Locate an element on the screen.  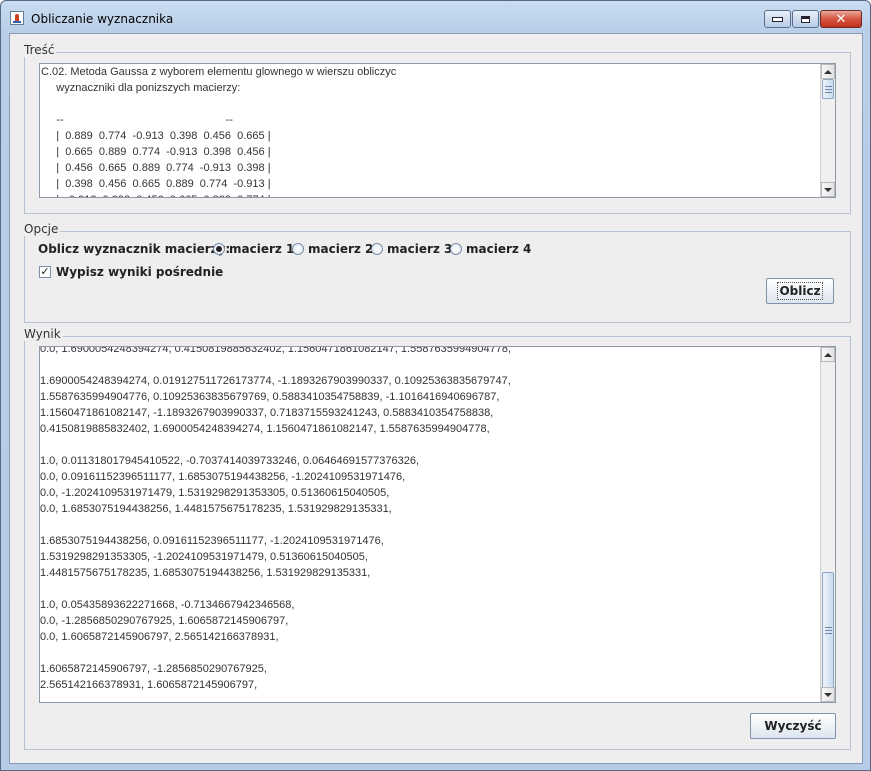
clear-button-label: Wyczyść is located at coordinates (793, 726).